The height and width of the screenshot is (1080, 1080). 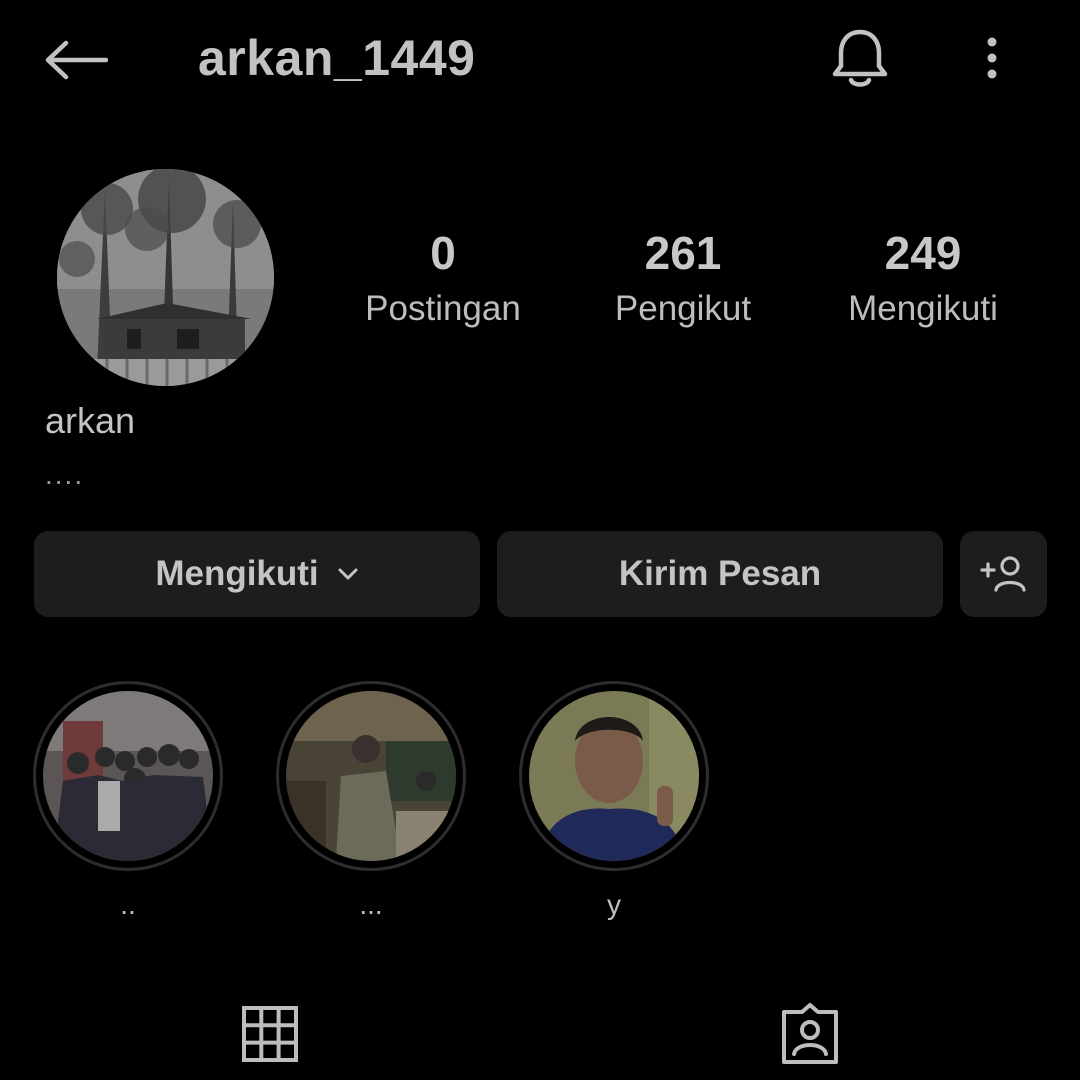 I want to click on followers-count: 261, so click(x=683, y=253).